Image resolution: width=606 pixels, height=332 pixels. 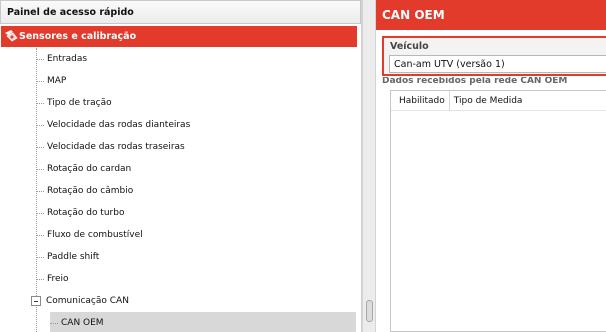 I want to click on collapse-icon, so click(x=36, y=301).